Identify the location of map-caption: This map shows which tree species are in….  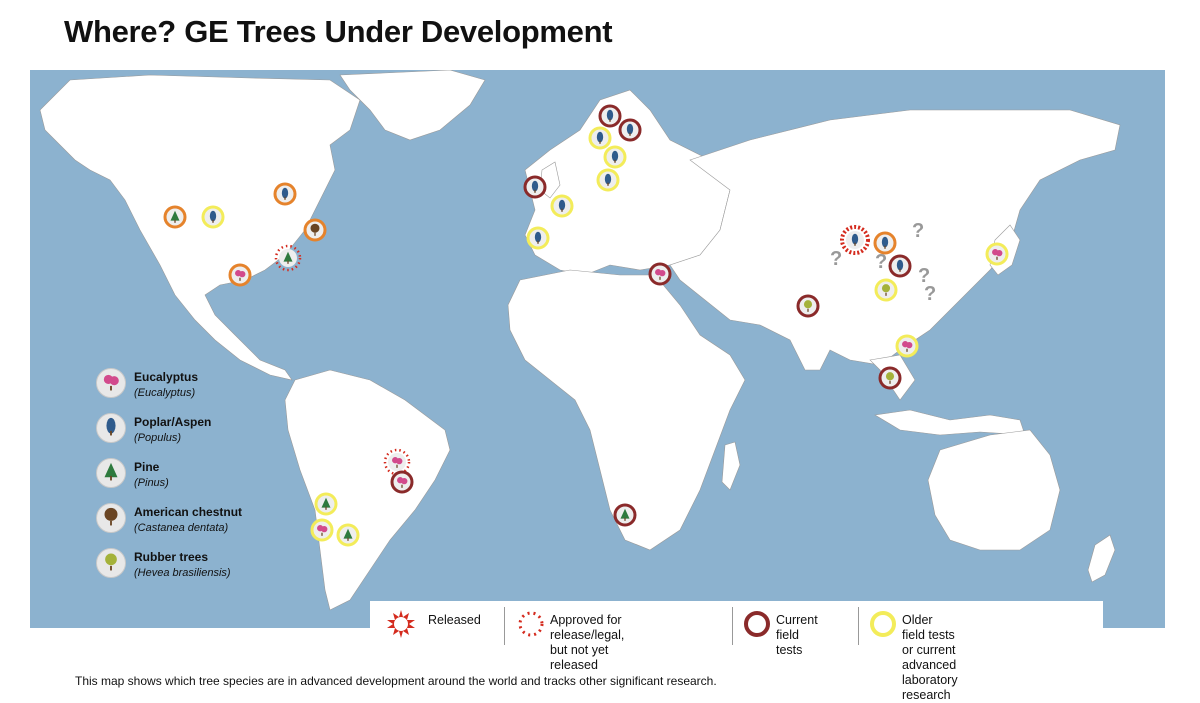
(396, 681).